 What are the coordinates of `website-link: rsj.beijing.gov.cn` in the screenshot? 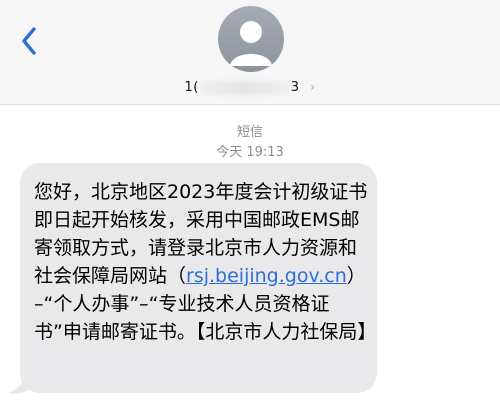 It's located at (266, 276).